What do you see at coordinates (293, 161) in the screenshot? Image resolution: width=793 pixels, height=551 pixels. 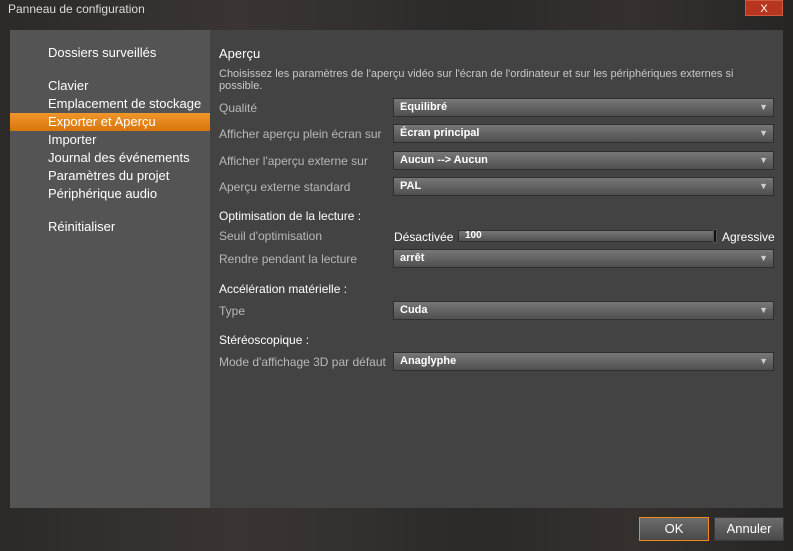 I see `external-preview-label: Afficher l'aperçu externe sur` at bounding box center [293, 161].